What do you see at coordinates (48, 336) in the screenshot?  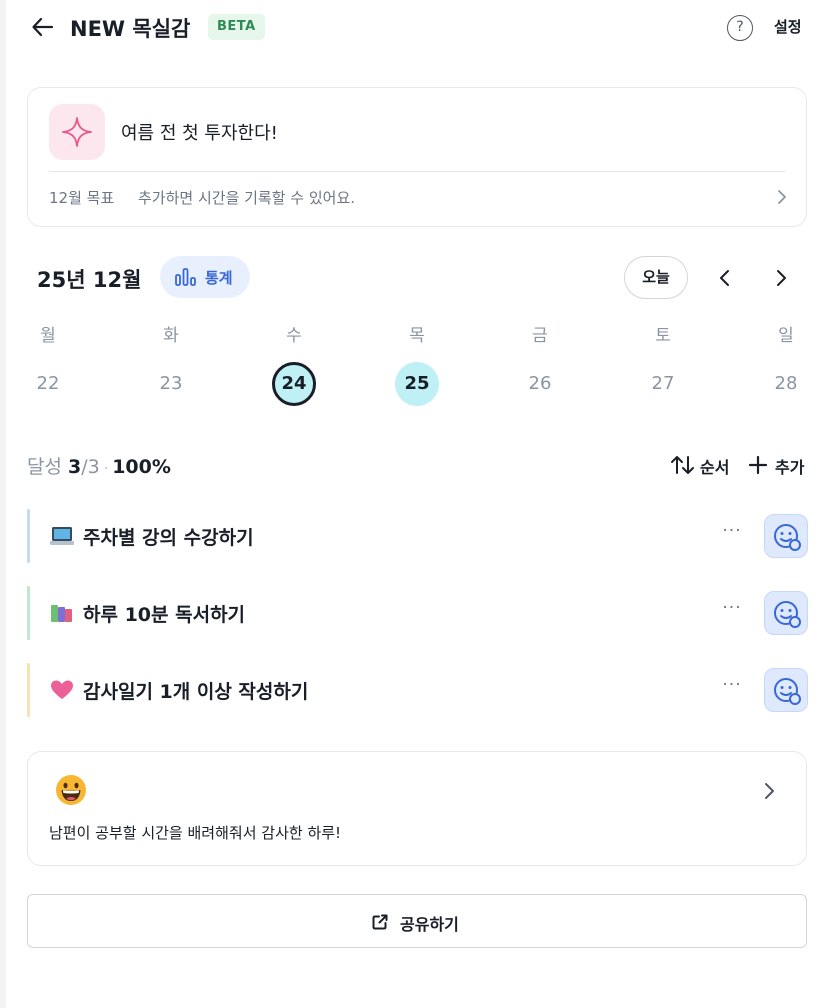 I see `weekday-label: 월` at bounding box center [48, 336].